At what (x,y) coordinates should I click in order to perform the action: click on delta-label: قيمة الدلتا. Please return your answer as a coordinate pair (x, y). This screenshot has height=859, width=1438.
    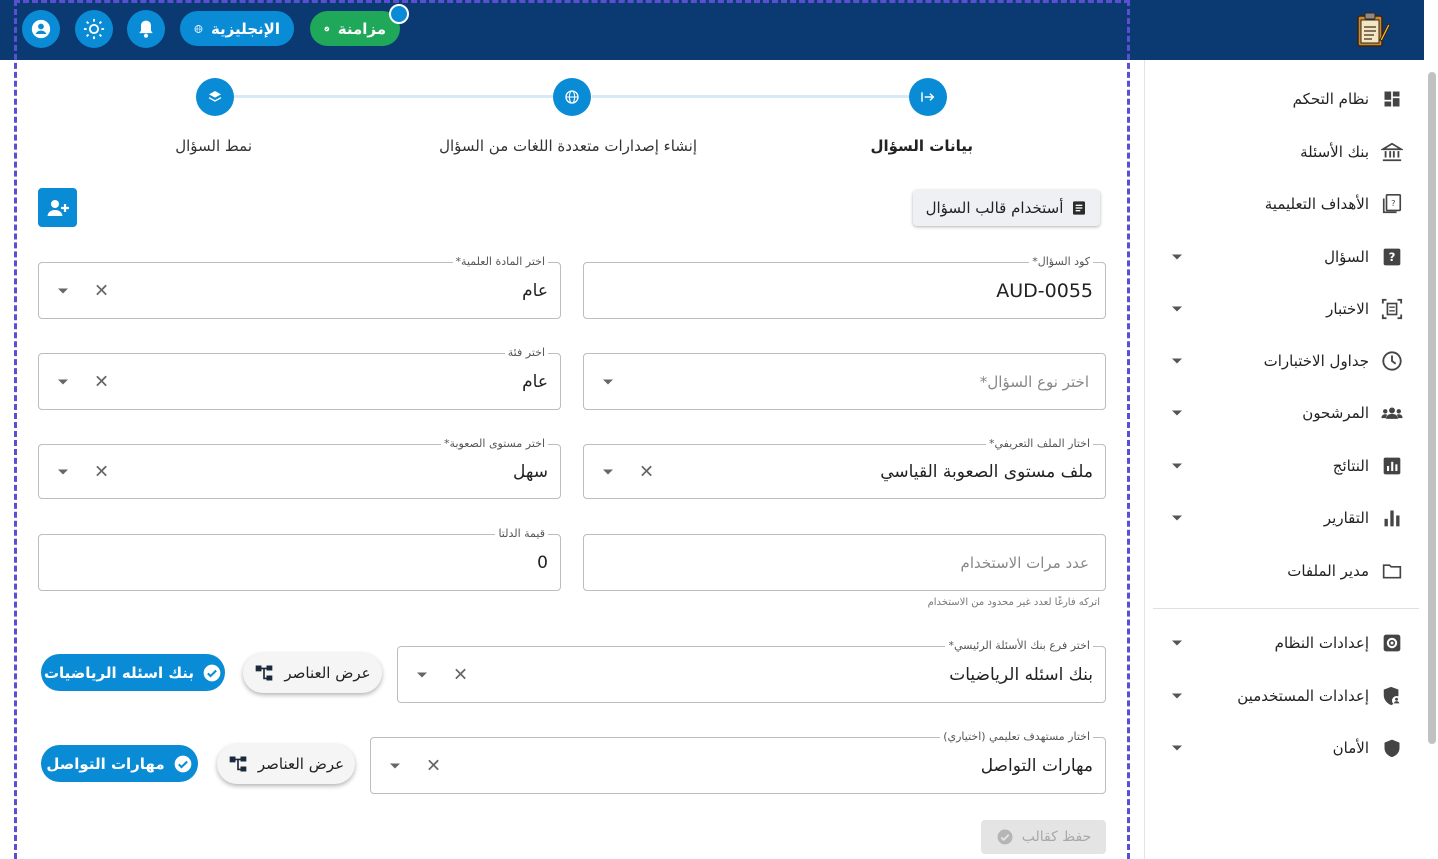
    Looking at the image, I should click on (521, 533).